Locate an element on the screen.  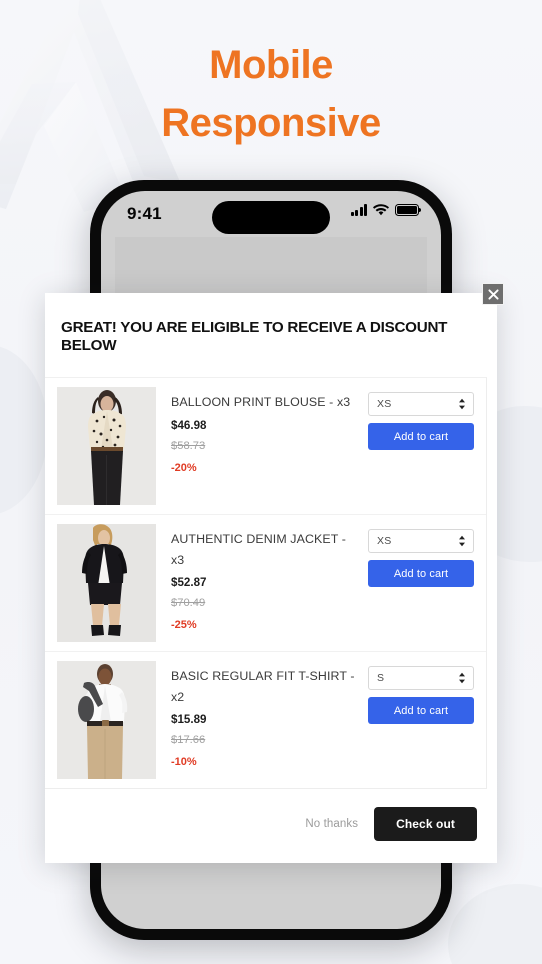
product-discount-badge: -25% is located at coordinates (184, 625).